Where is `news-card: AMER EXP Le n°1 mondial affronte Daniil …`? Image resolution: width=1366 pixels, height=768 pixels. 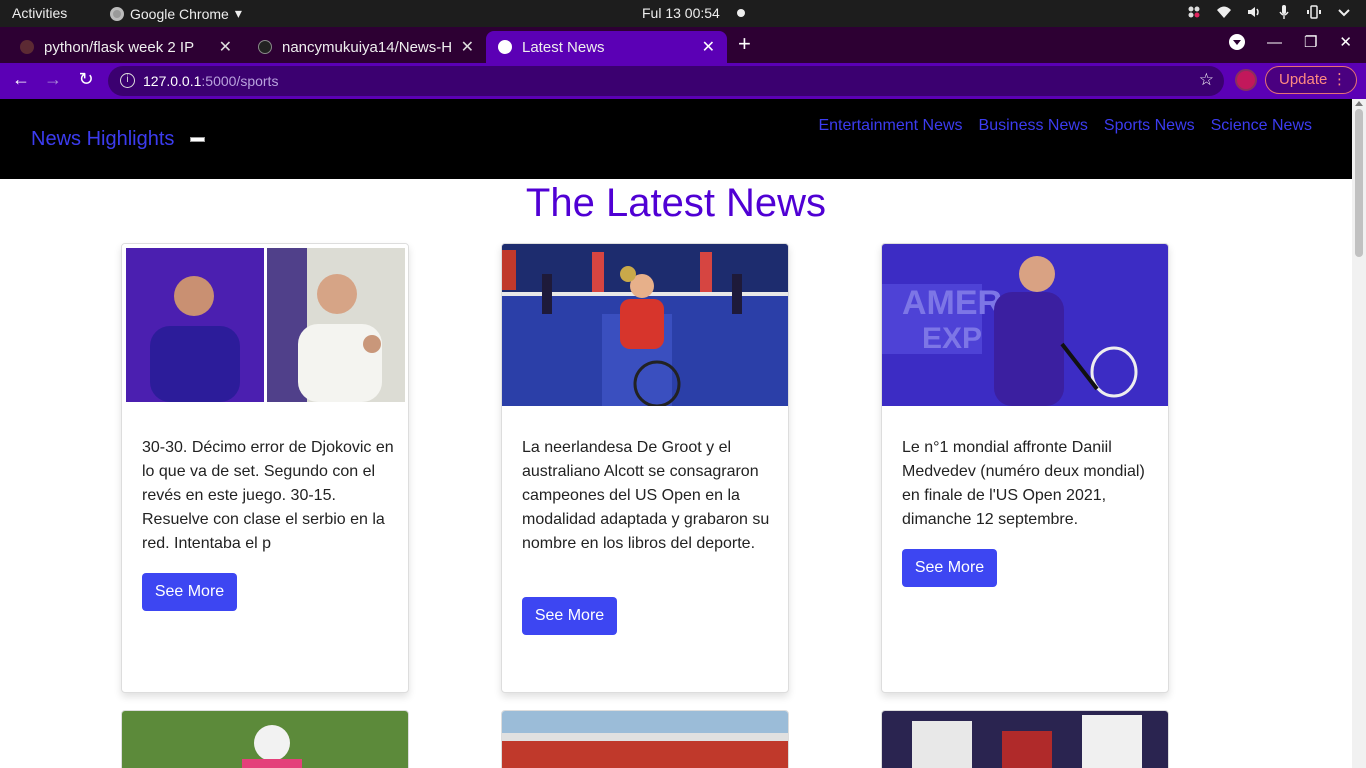
news-card: AMER EXP Le n°1 mondial affronte Daniil … is located at coordinates (1025, 468).